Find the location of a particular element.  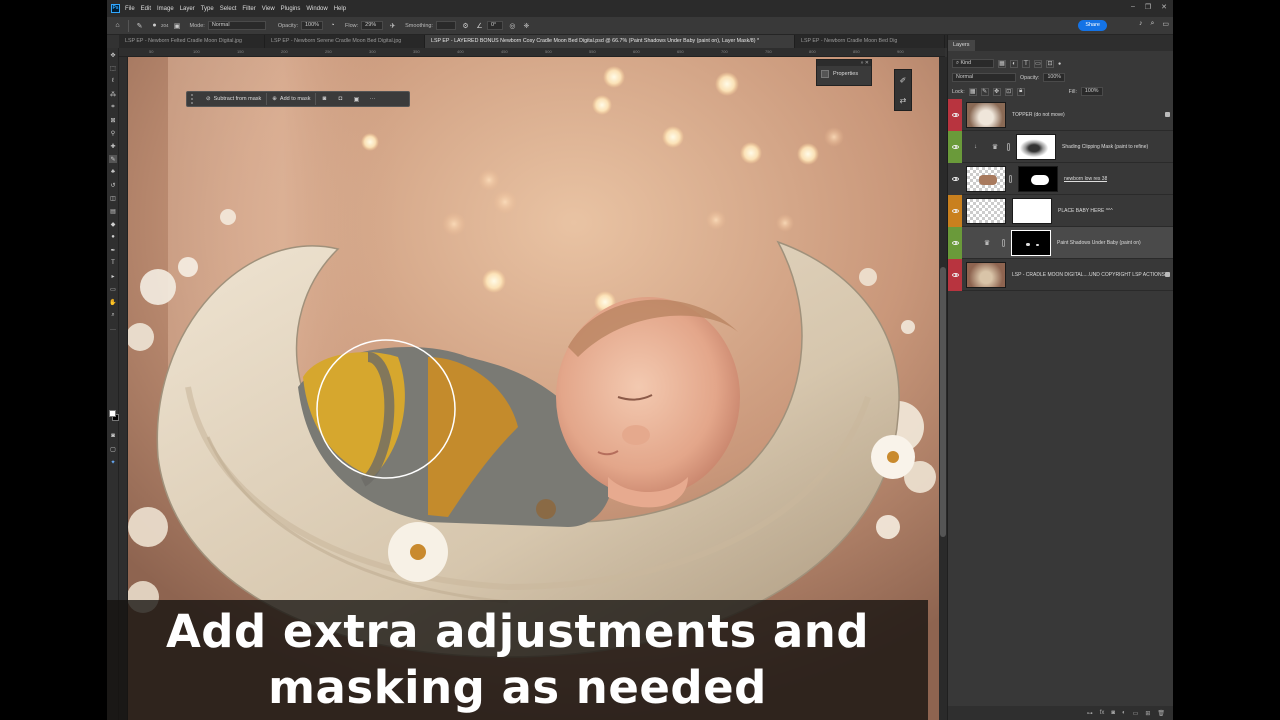

foreground-color-swatch is located at coordinates (112, 413).